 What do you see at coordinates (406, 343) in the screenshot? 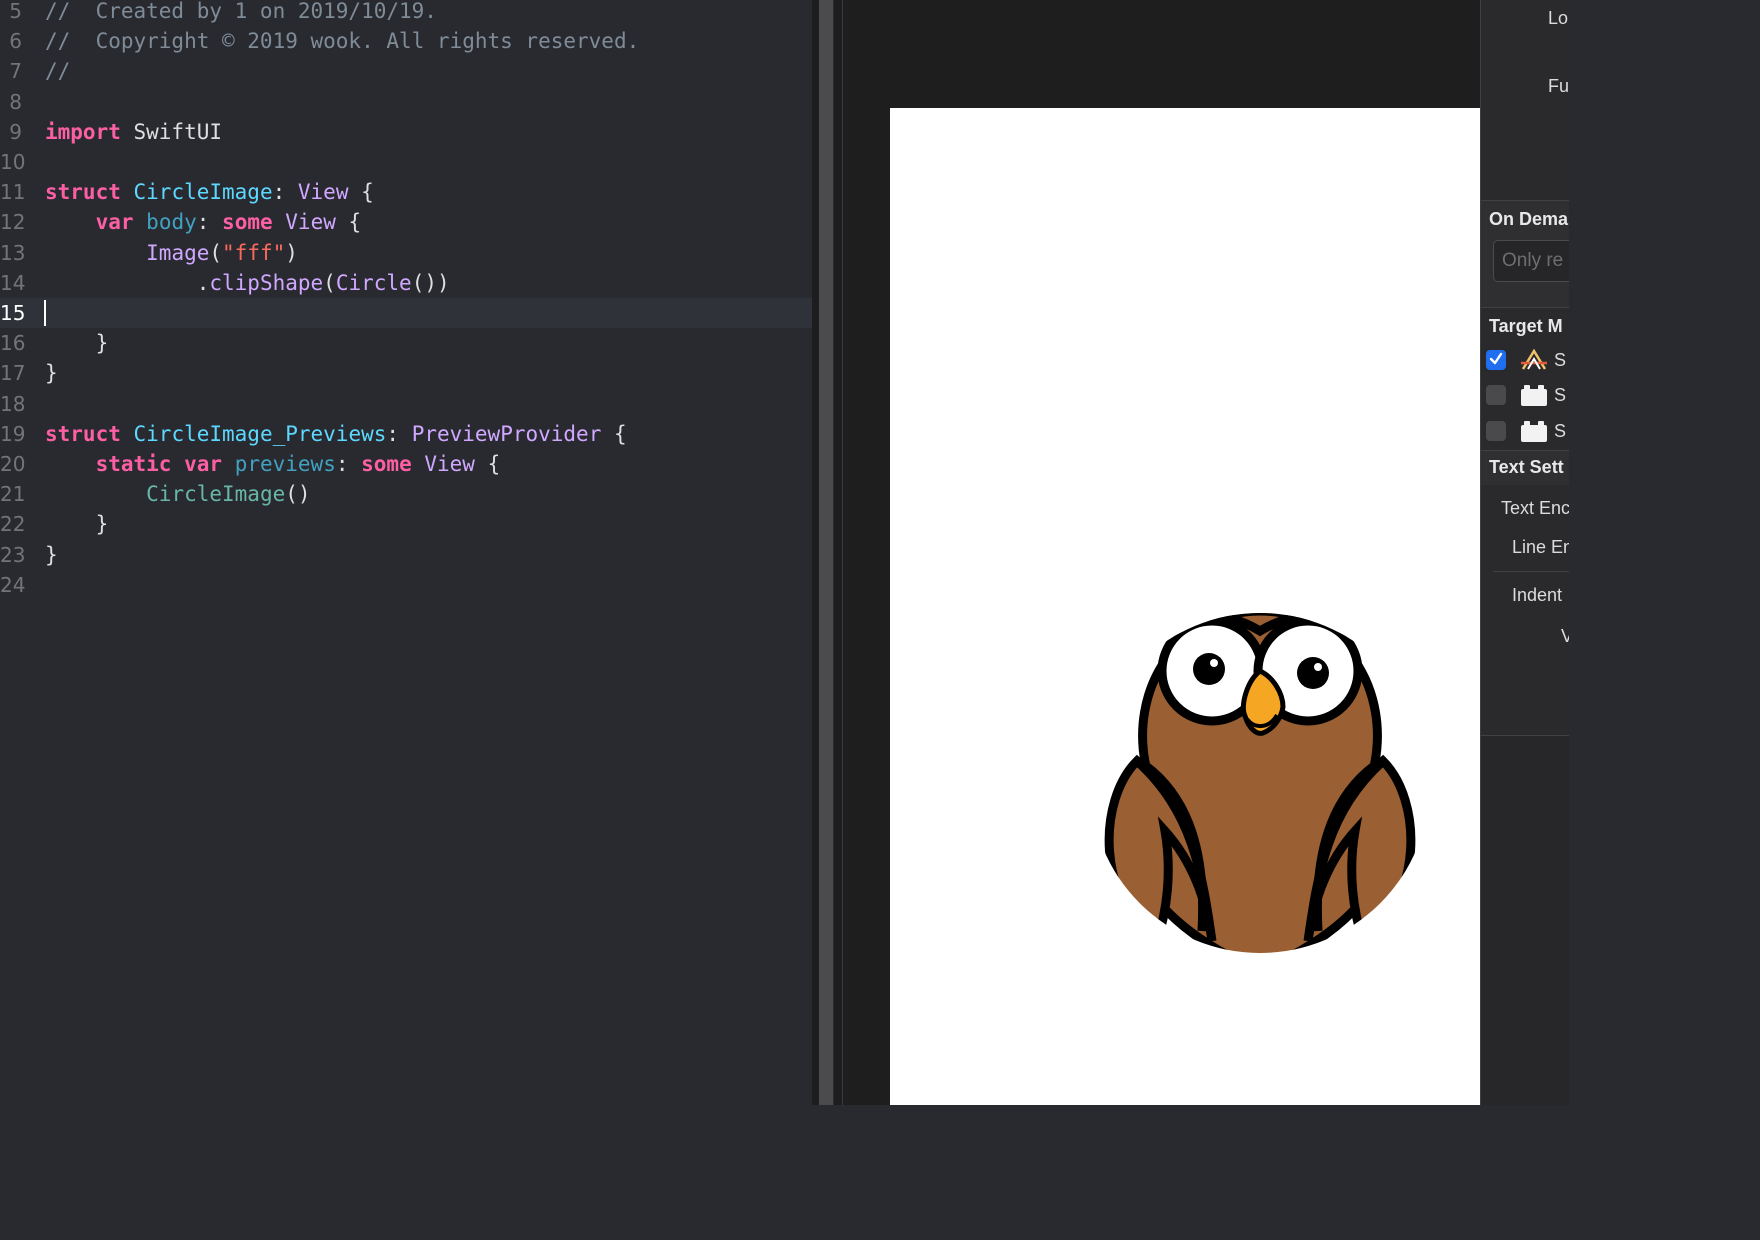
I see `code-line: 16 }` at bounding box center [406, 343].